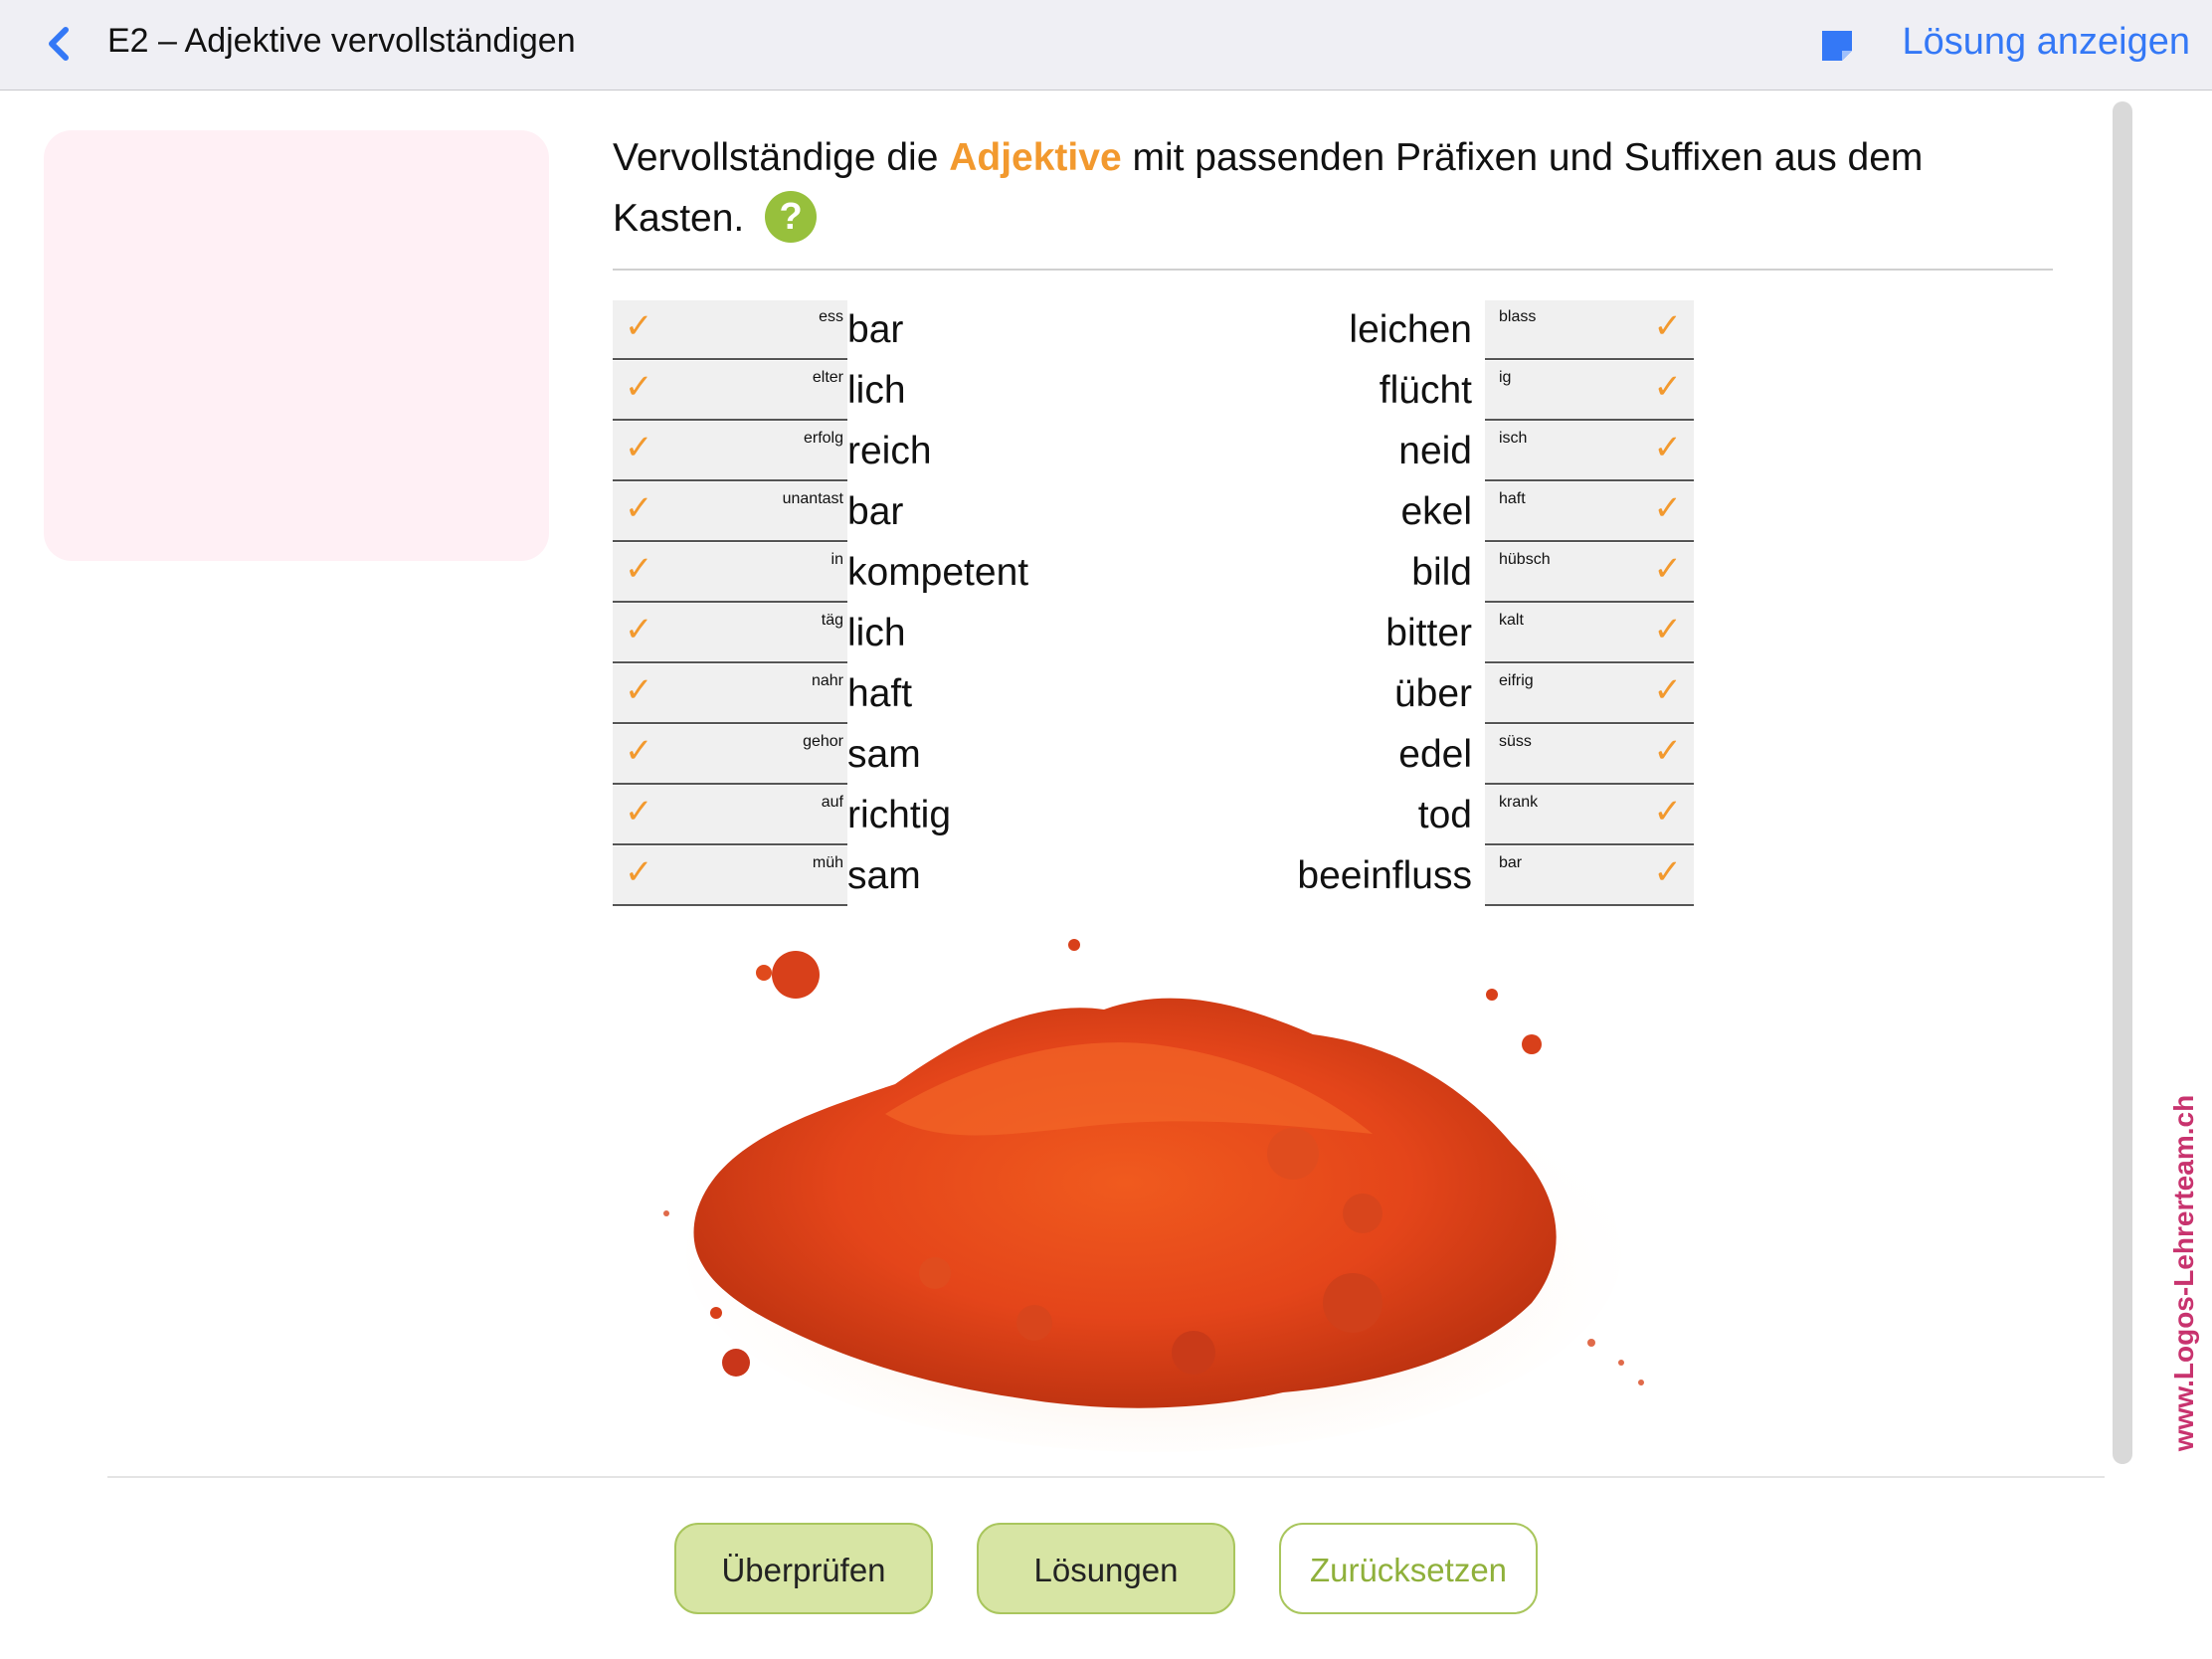 This screenshot has height=1659, width=2212. What do you see at coordinates (938, 572) in the screenshot?
I see `word-stem: kompetent` at bounding box center [938, 572].